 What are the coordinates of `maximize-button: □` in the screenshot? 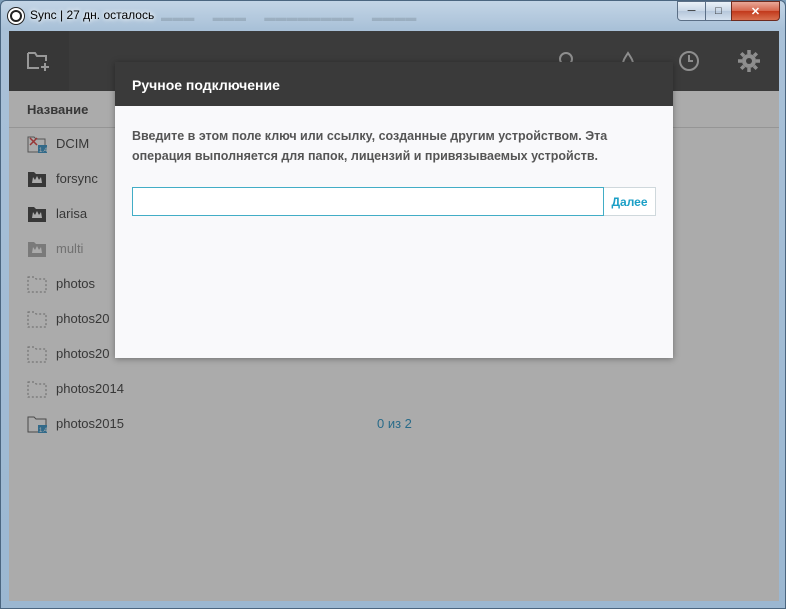 It's located at (718, 11).